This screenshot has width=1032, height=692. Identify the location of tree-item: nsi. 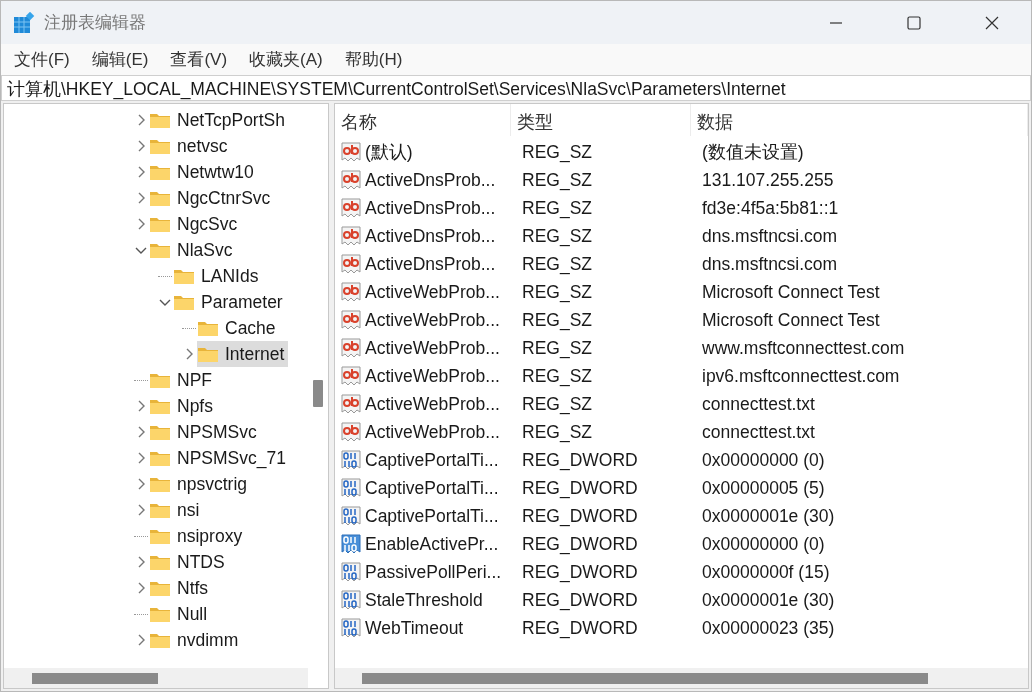
(176, 510).